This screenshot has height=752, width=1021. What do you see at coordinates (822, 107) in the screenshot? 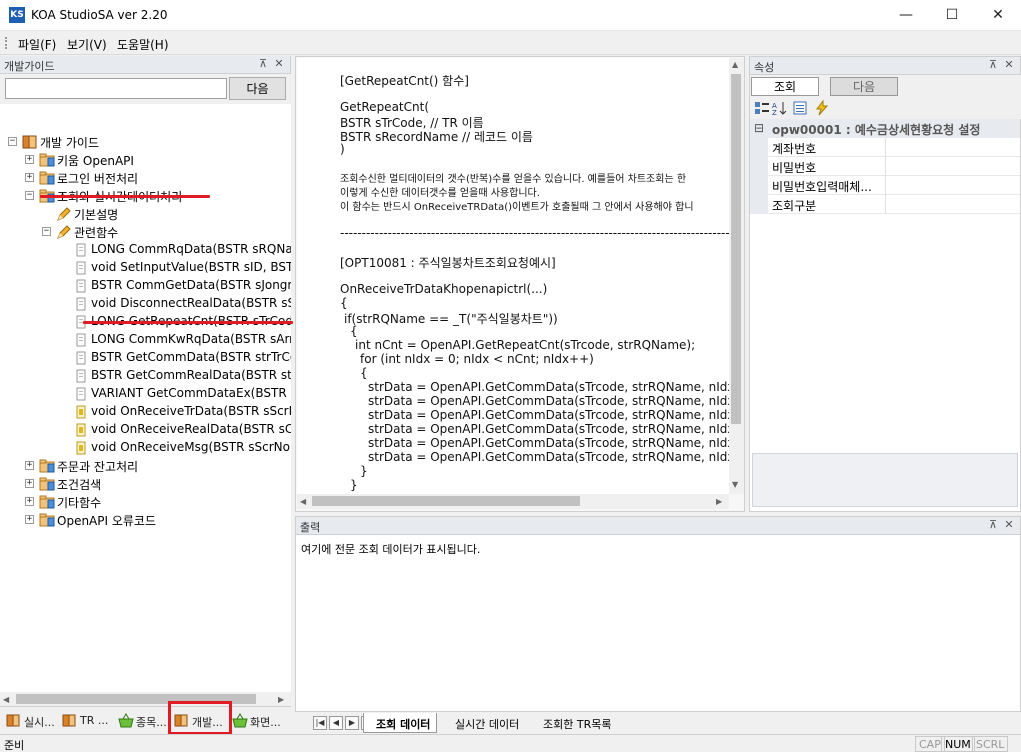
I see `events-lightning-icon` at bounding box center [822, 107].